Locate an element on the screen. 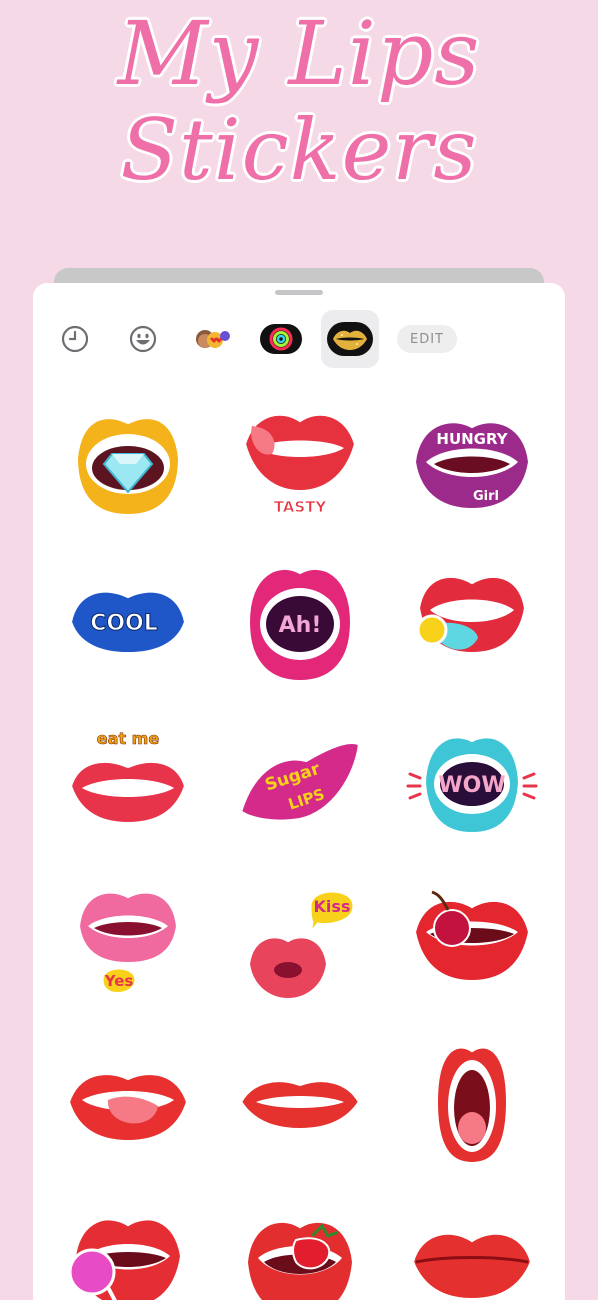 Image resolution: width=598 pixels, height=1300 pixels. sticker-caption: Ah! is located at coordinates (300, 625).